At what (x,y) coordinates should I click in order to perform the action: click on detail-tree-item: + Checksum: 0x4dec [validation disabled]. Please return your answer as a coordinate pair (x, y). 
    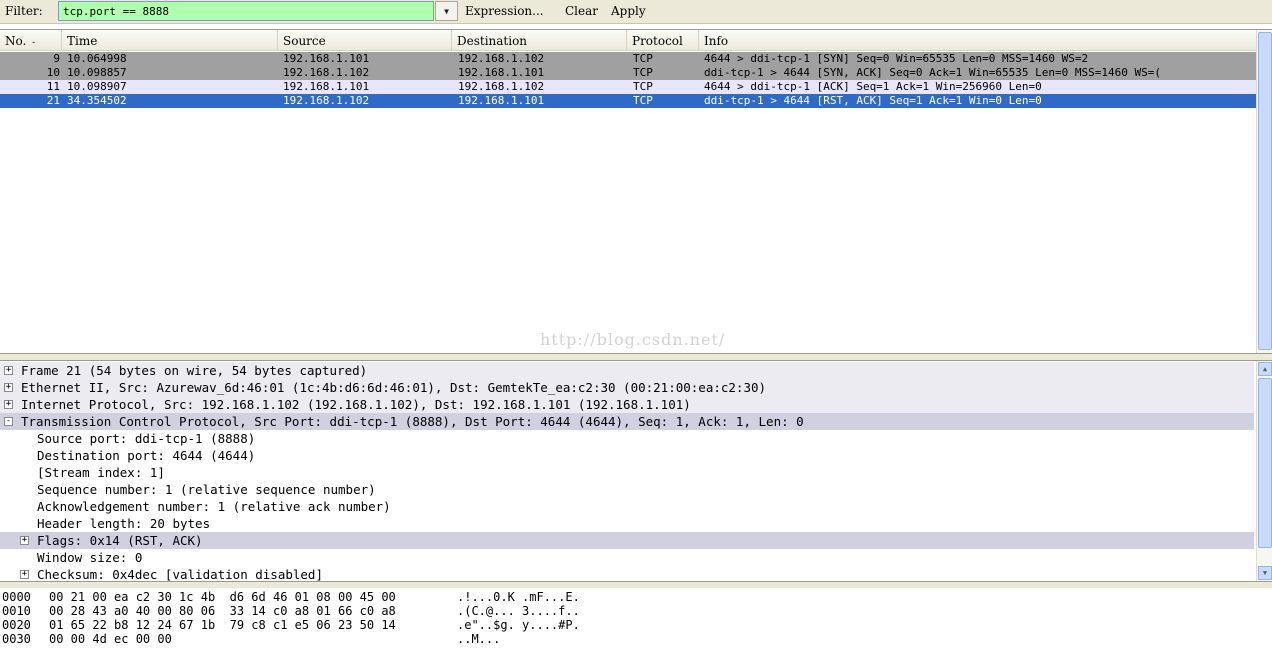
    Looking at the image, I should click on (627, 574).